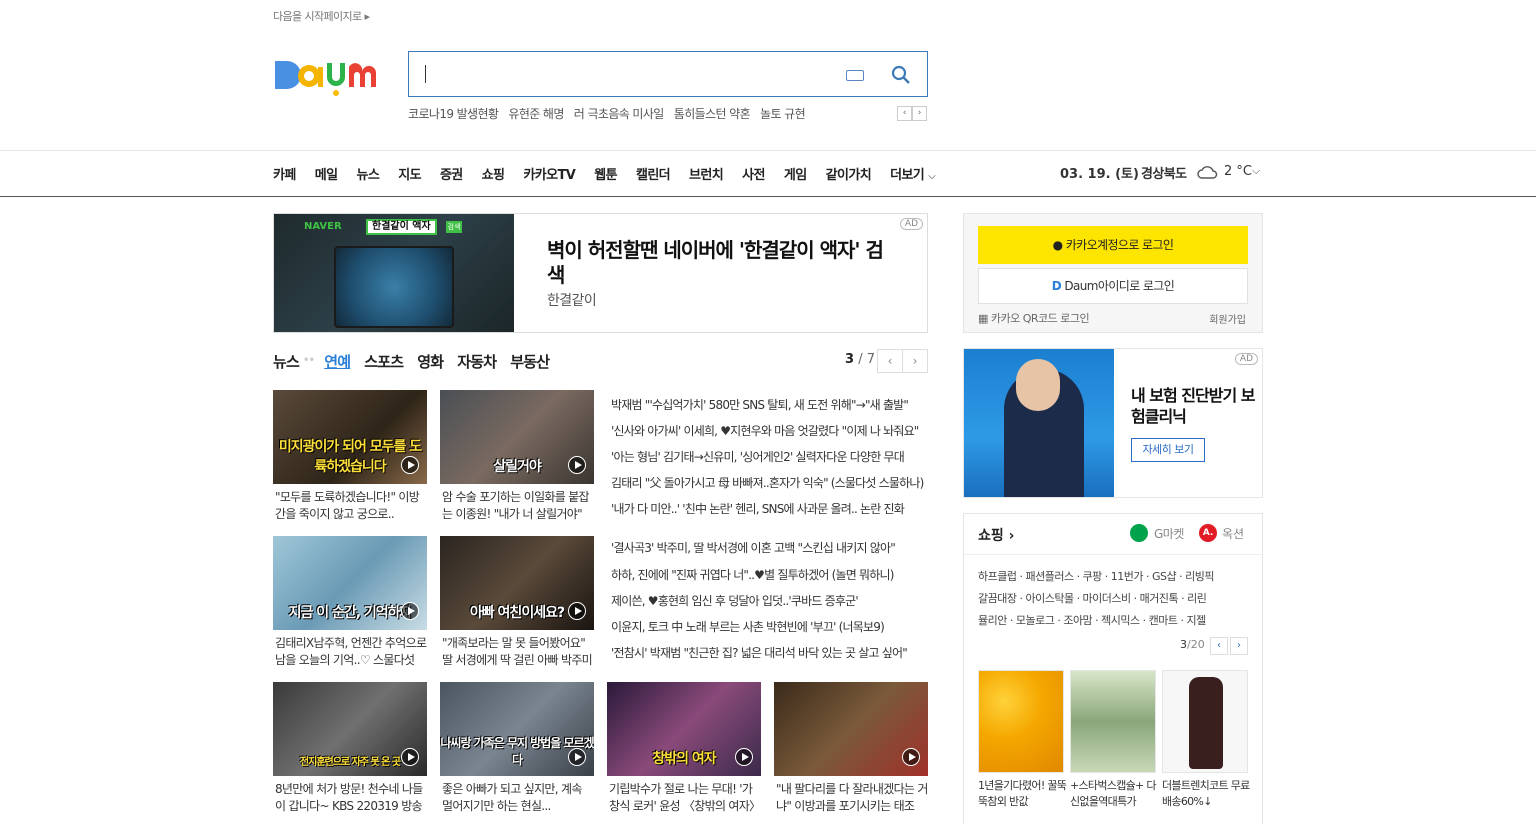 The height and width of the screenshot is (824, 1536). I want to click on shopping-title: 쇼핑 ›, so click(996, 535).